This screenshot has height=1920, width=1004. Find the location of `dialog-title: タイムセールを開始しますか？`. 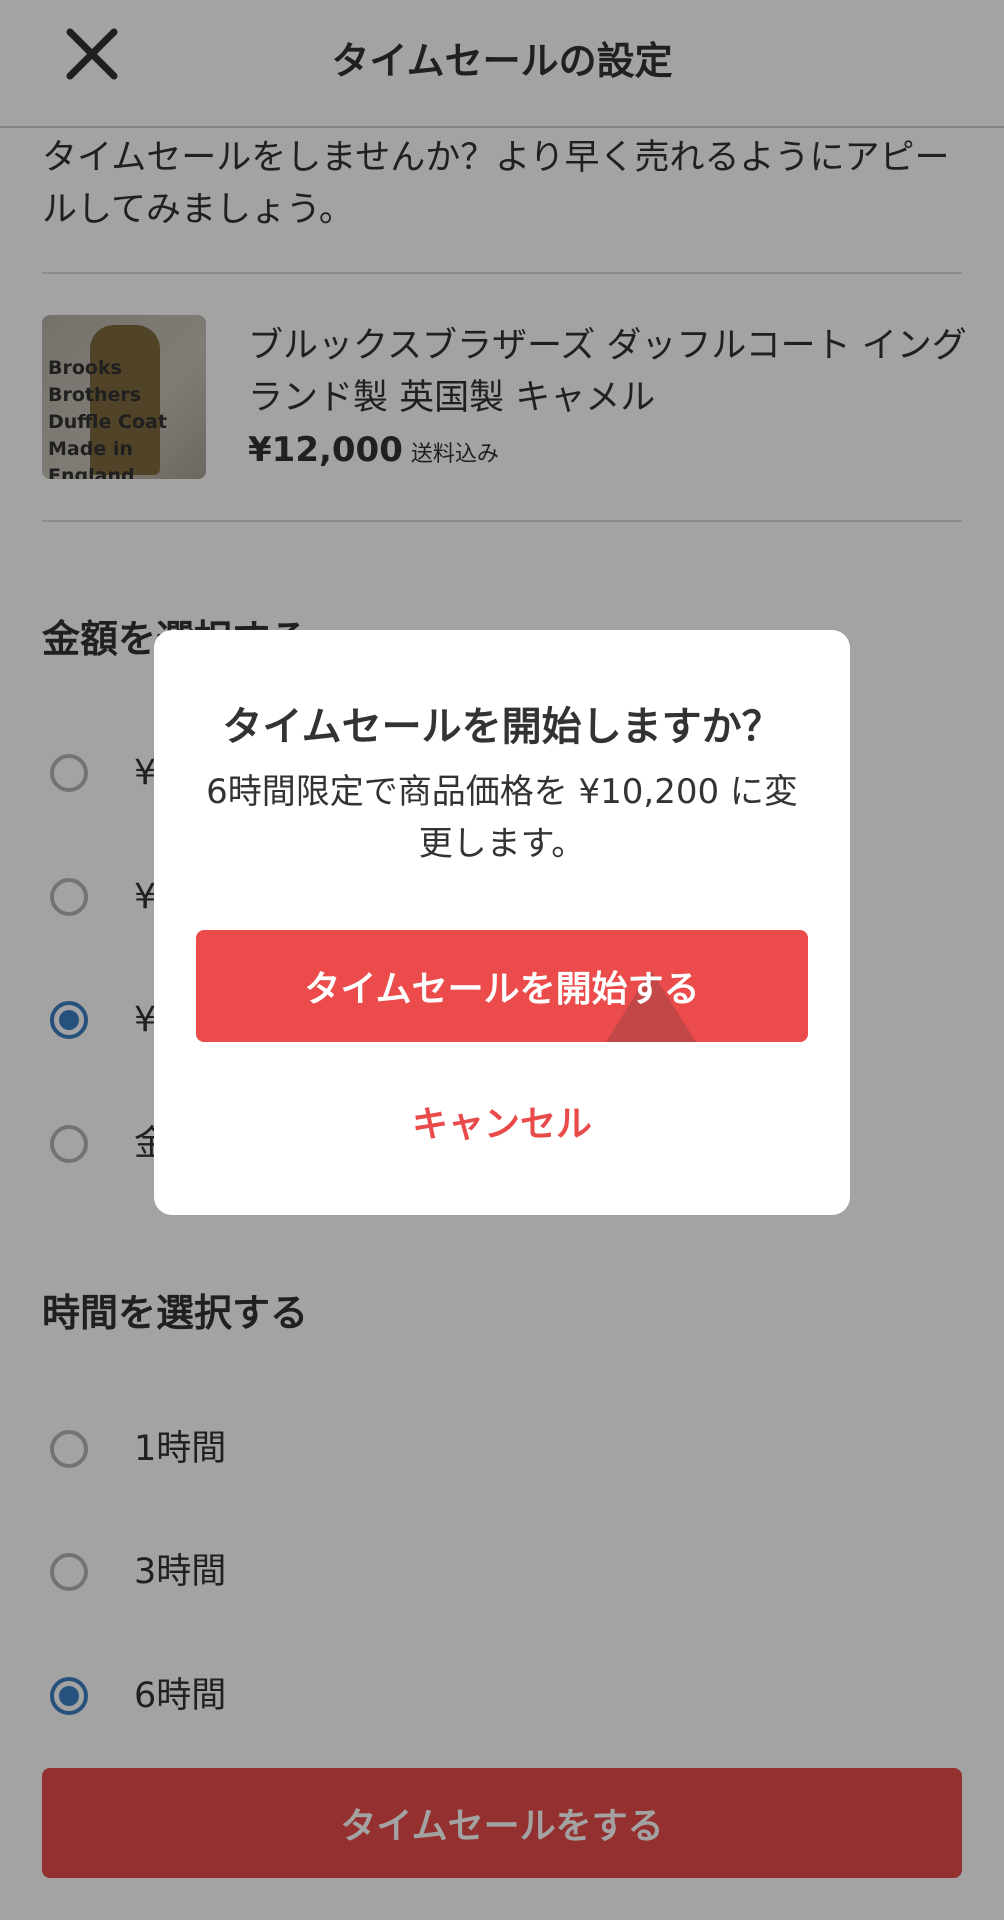

dialog-title: タイムセールを開始しますか？ is located at coordinates (502, 727).